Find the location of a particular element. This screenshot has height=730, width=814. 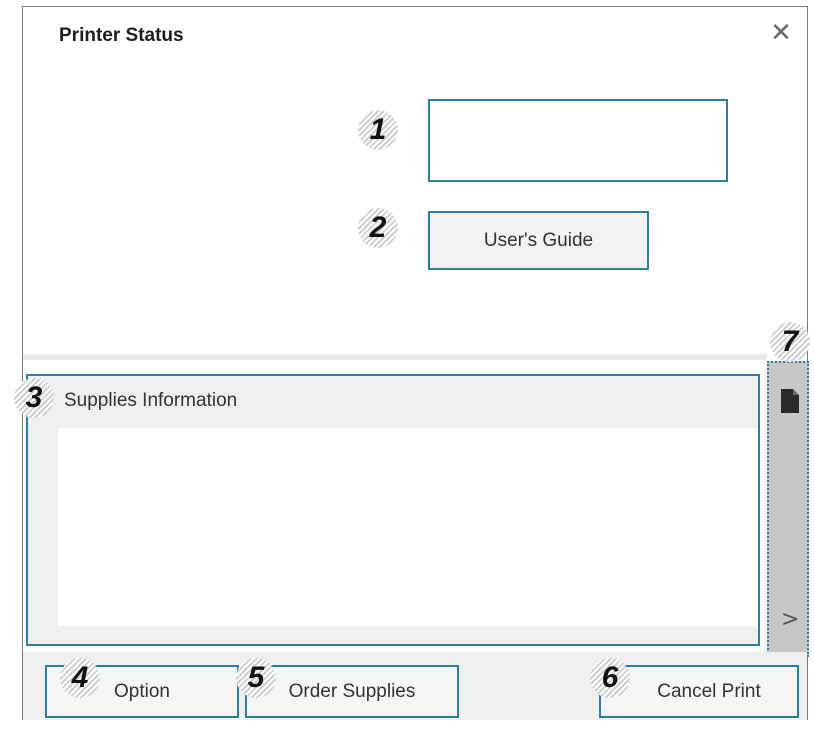

side-panel: > is located at coordinates (788, 509).